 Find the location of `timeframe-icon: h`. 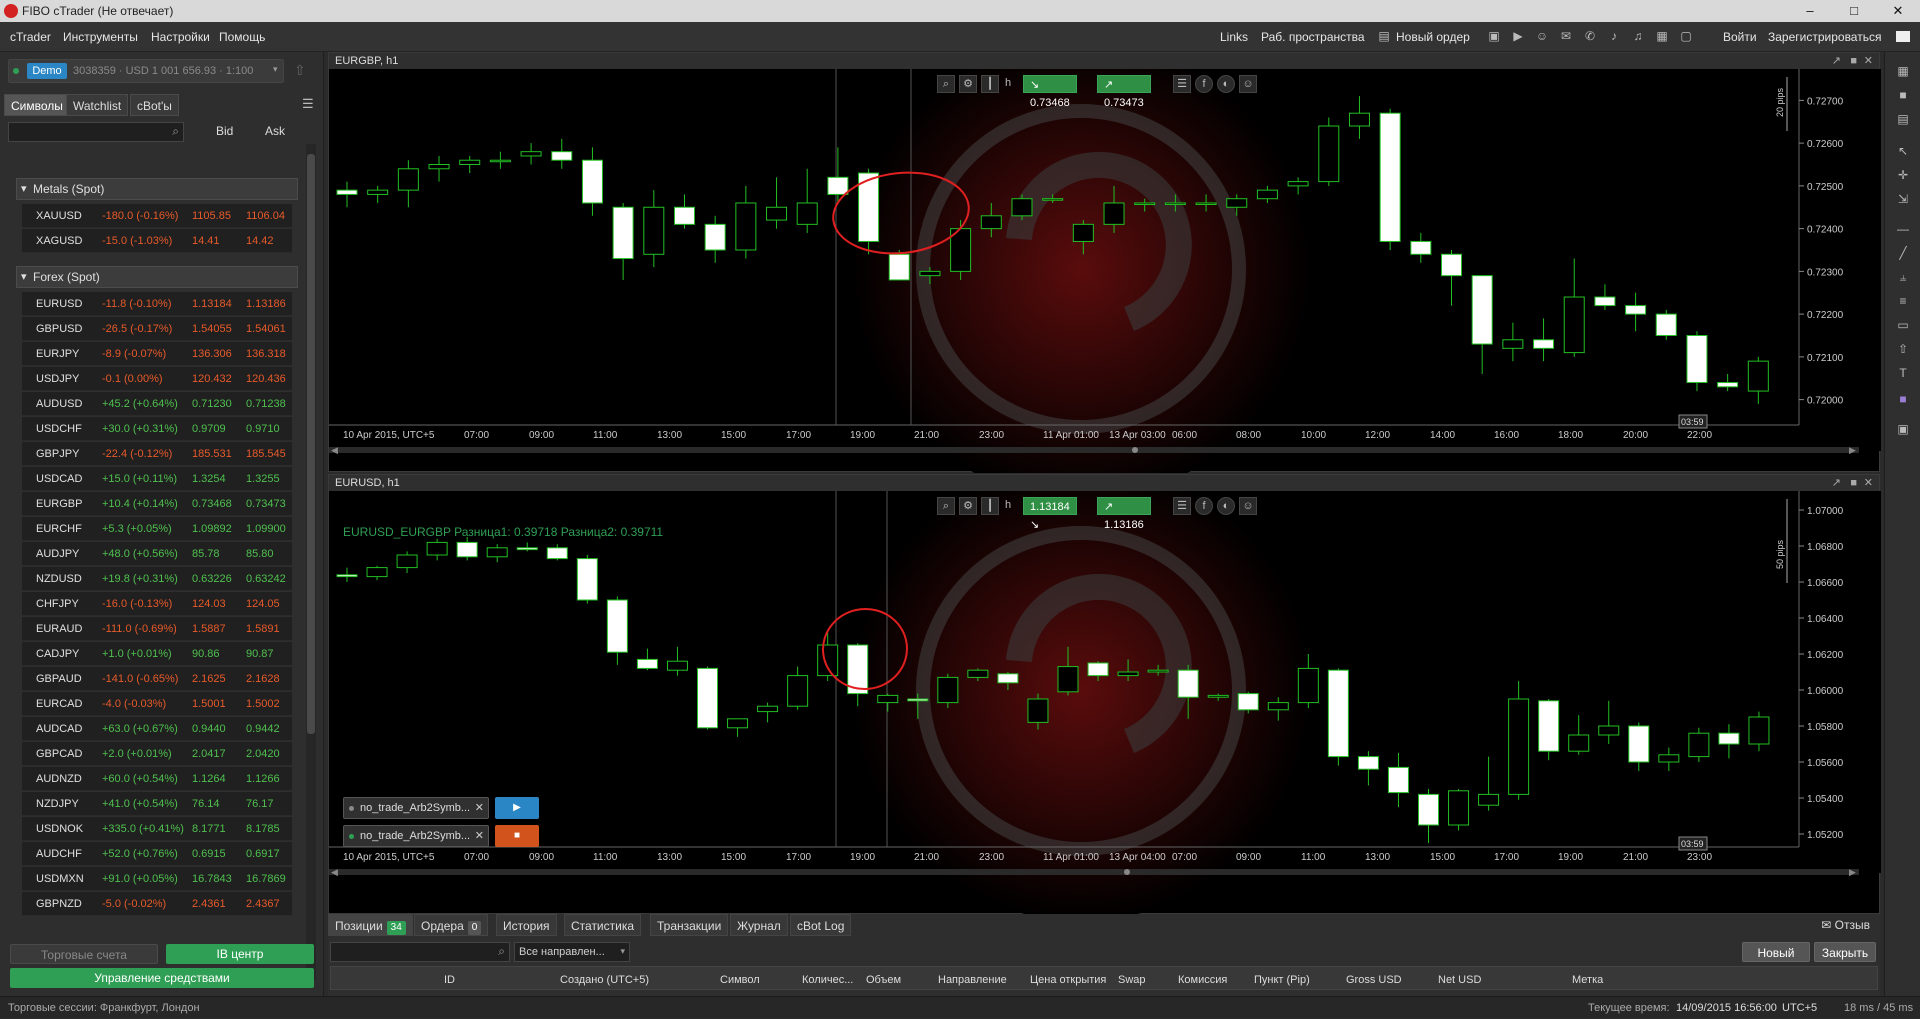

timeframe-icon: h is located at coordinates (1008, 84).